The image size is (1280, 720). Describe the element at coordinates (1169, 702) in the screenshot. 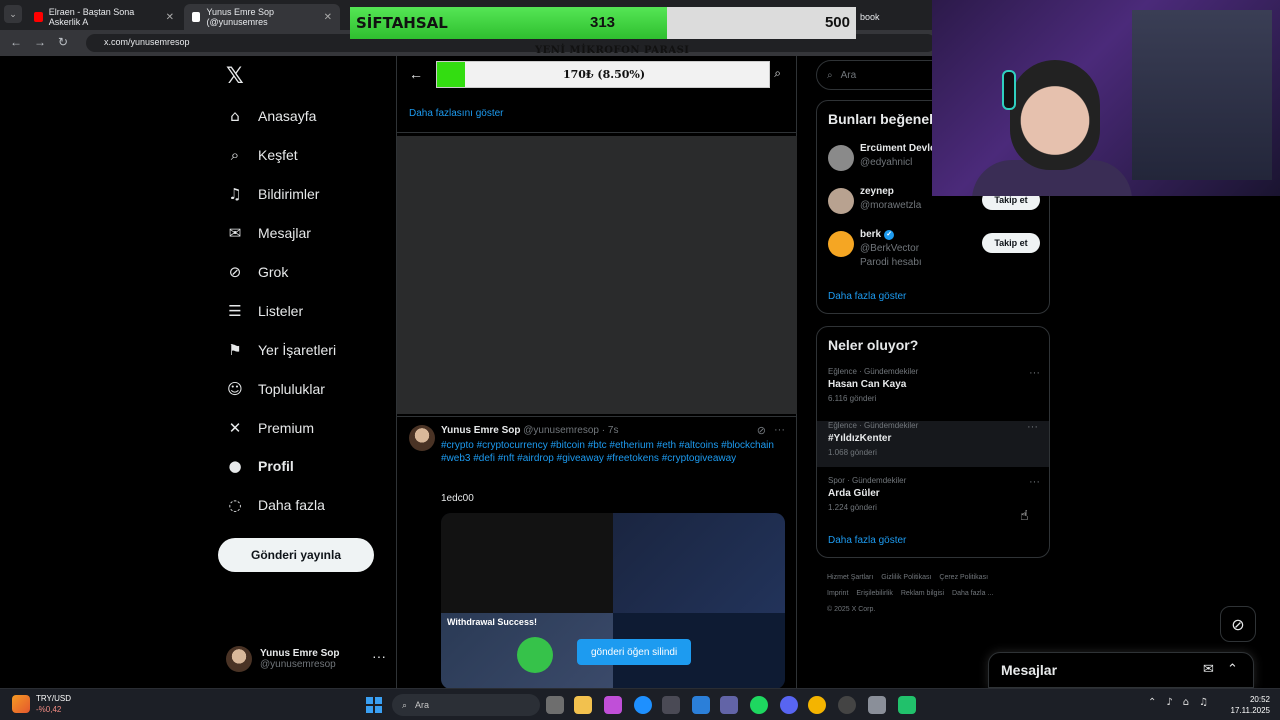

I see `microphone-icon: ♪` at that location.